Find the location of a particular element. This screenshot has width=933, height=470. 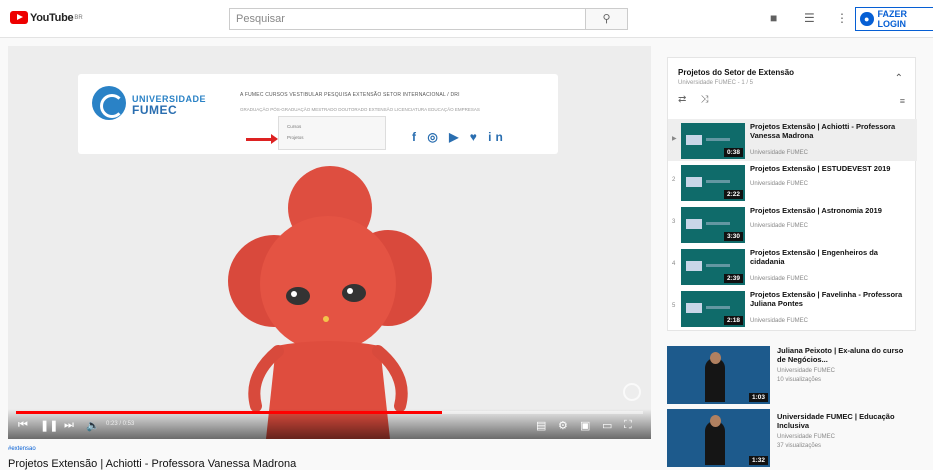

recommended-views: 10 visualizações is located at coordinates (799, 380).